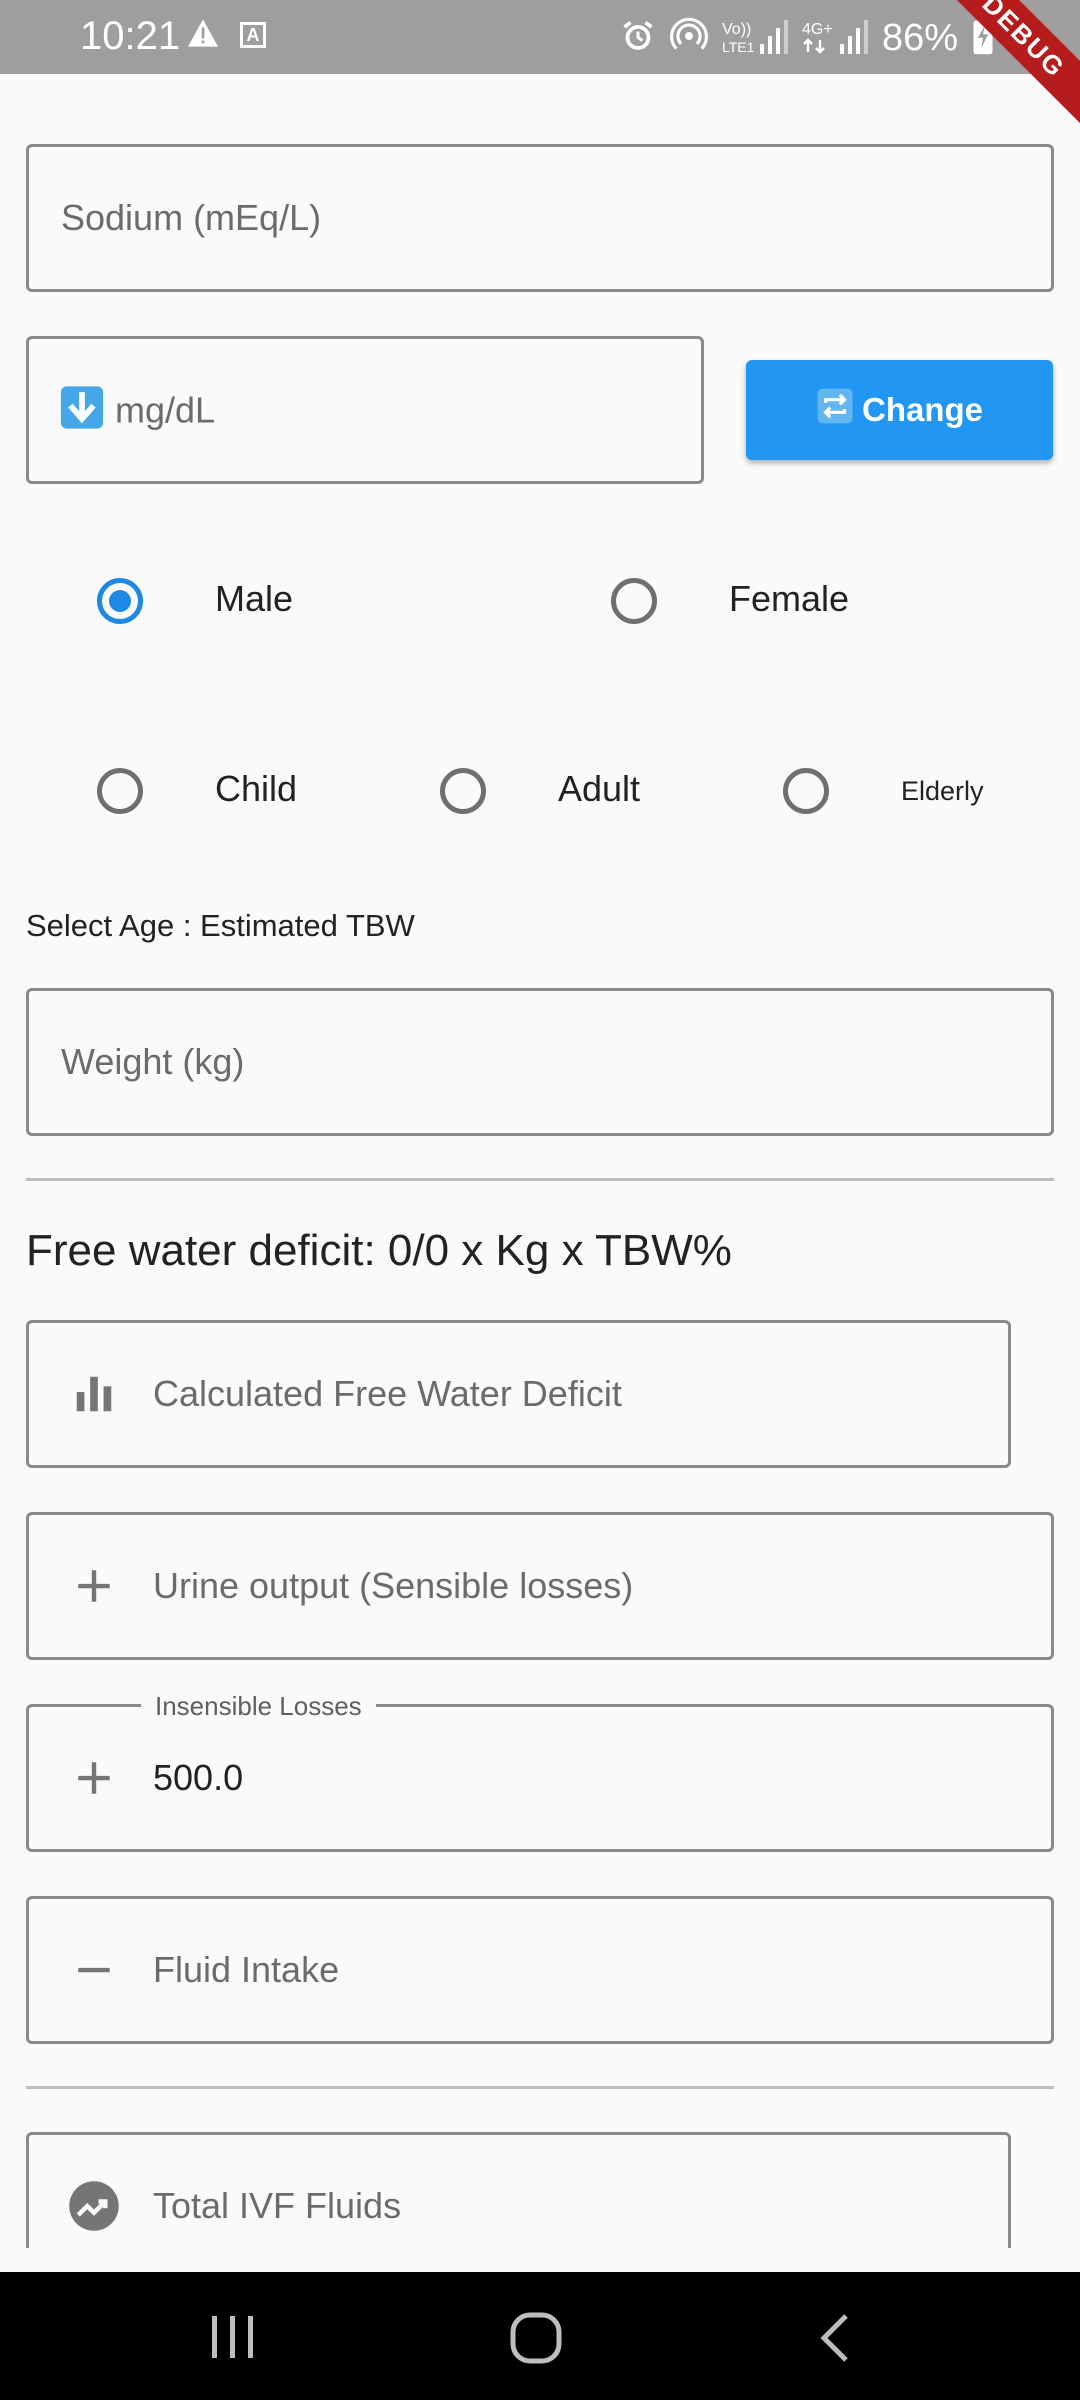 Image resolution: width=1080 pixels, height=2400 pixels. Describe the element at coordinates (638, 38) in the screenshot. I see `alarm-icon` at that location.